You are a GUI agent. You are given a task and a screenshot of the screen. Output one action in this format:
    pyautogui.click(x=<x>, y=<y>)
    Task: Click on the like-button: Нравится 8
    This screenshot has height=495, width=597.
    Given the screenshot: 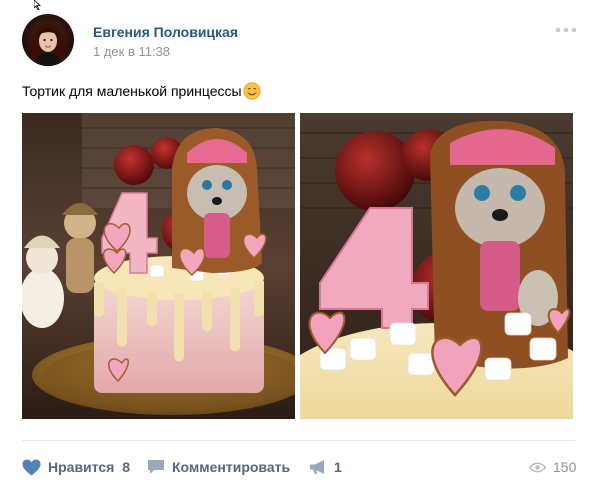 What is the action you would take?
    pyautogui.click(x=76, y=467)
    